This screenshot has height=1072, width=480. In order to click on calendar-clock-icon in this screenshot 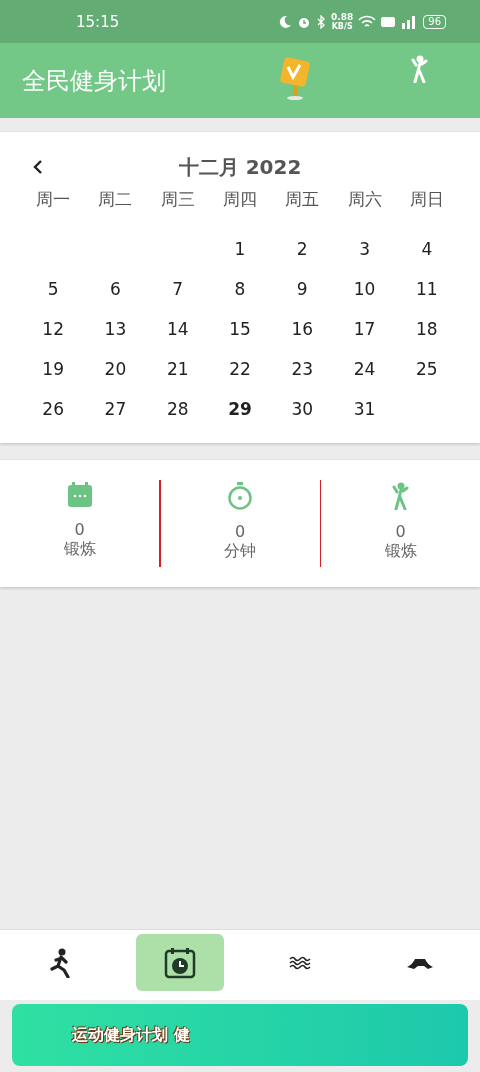, I will do `click(180, 962)`.